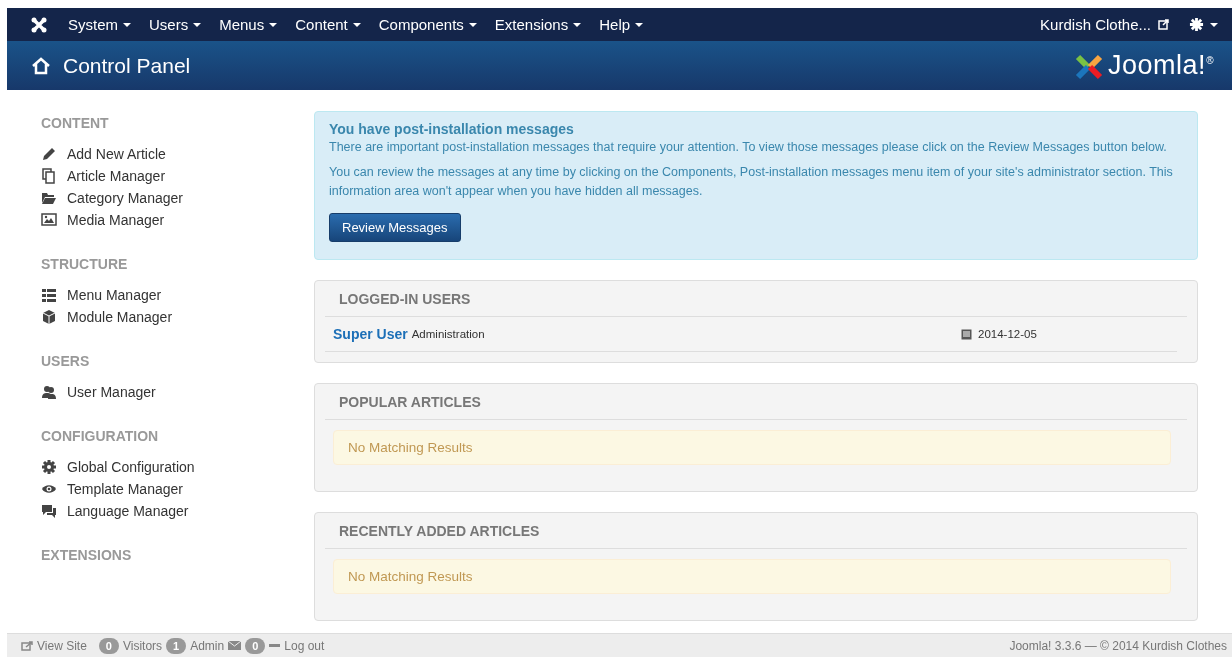  What do you see at coordinates (49, 220) in the screenshot?
I see `image-icon` at bounding box center [49, 220].